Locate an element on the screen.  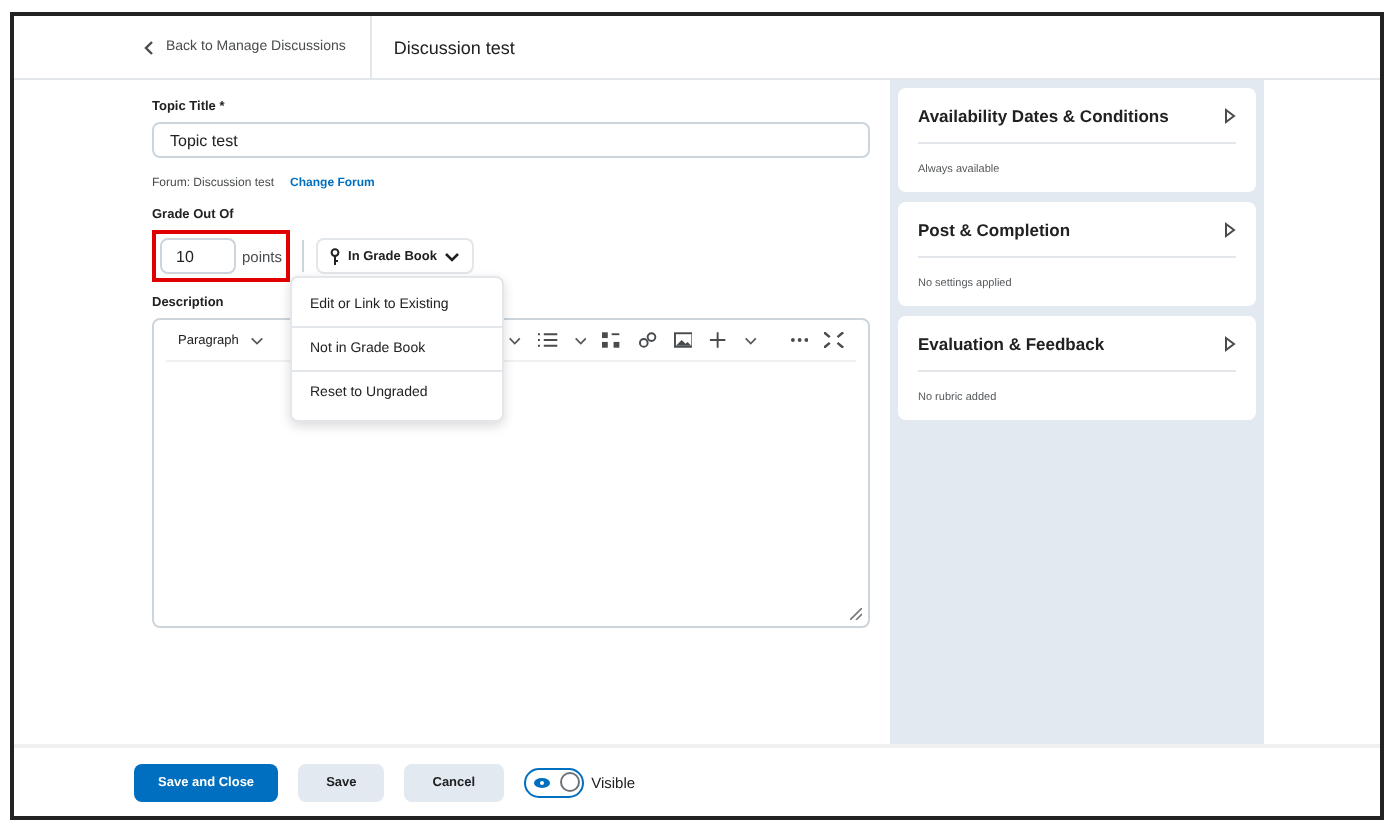
key-icon is located at coordinates (335, 256).